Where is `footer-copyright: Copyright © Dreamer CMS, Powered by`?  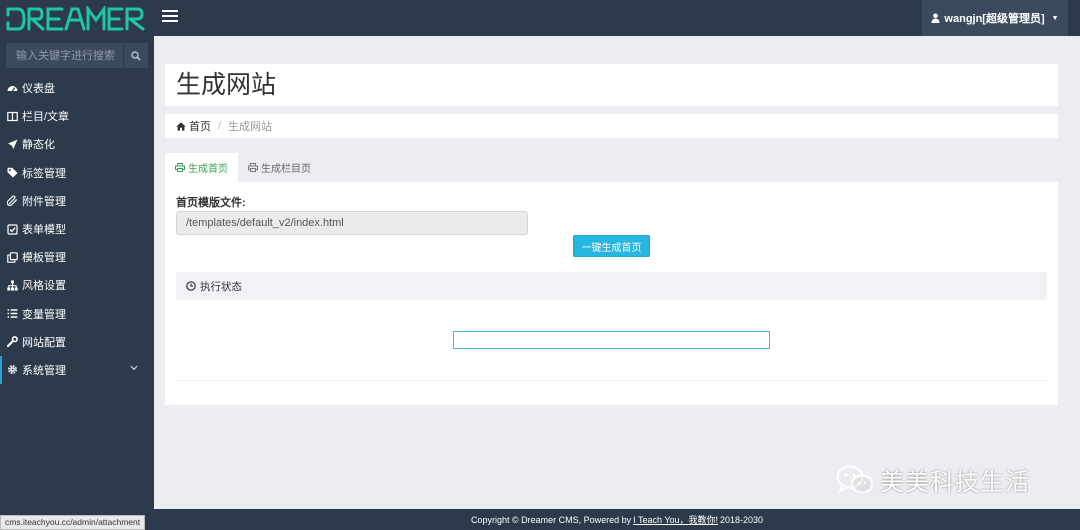
footer-copyright: Copyright © Dreamer CMS, Powered by is located at coordinates (551, 519).